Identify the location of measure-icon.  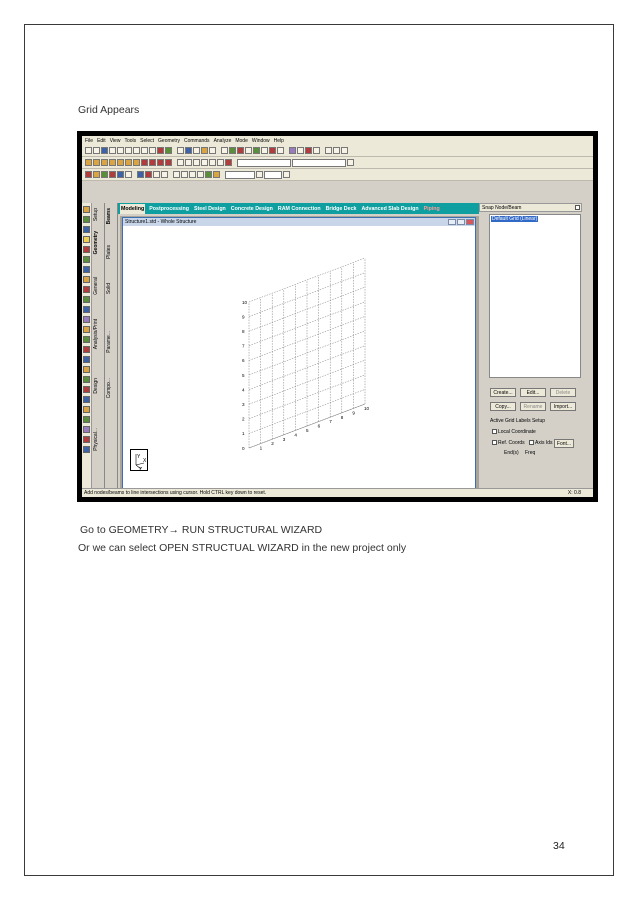
(184, 174).